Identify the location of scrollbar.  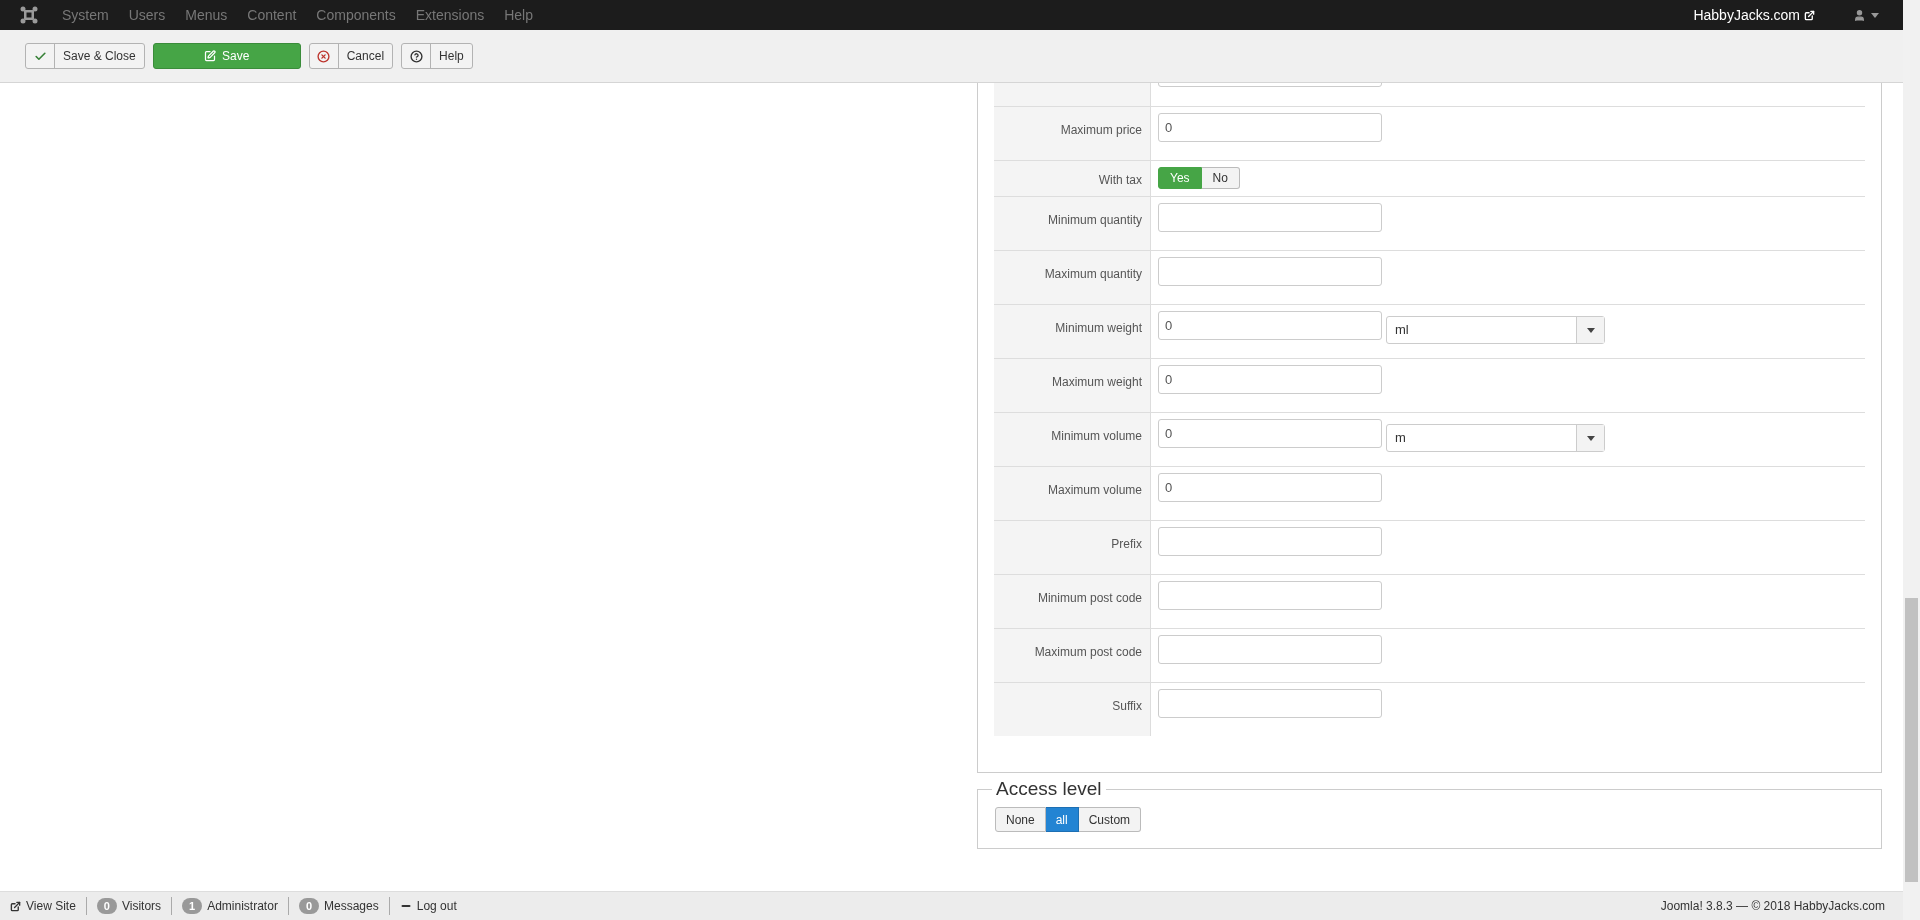
(1911, 460).